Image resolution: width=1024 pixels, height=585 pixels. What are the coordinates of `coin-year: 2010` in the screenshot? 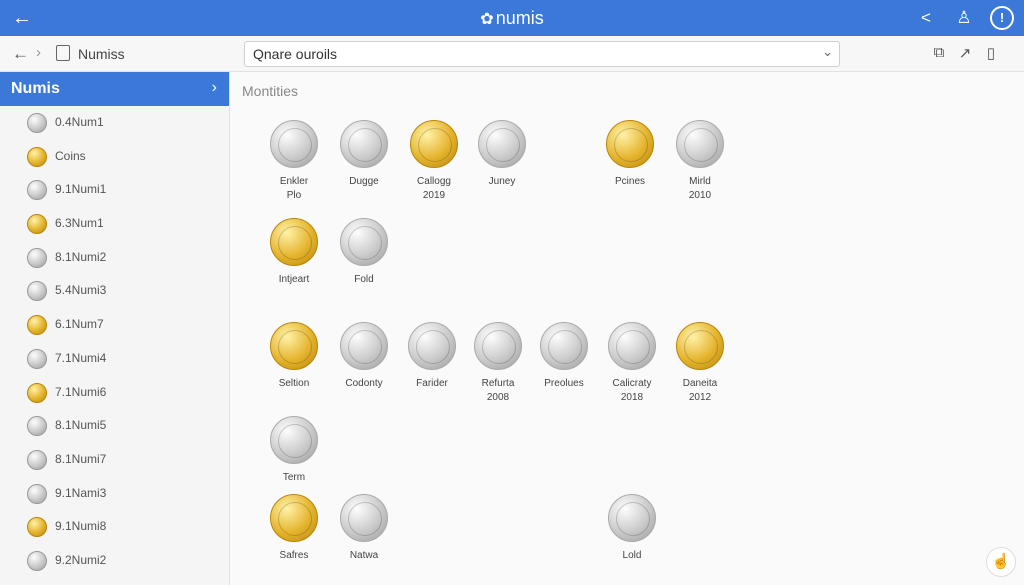 It's located at (700, 195).